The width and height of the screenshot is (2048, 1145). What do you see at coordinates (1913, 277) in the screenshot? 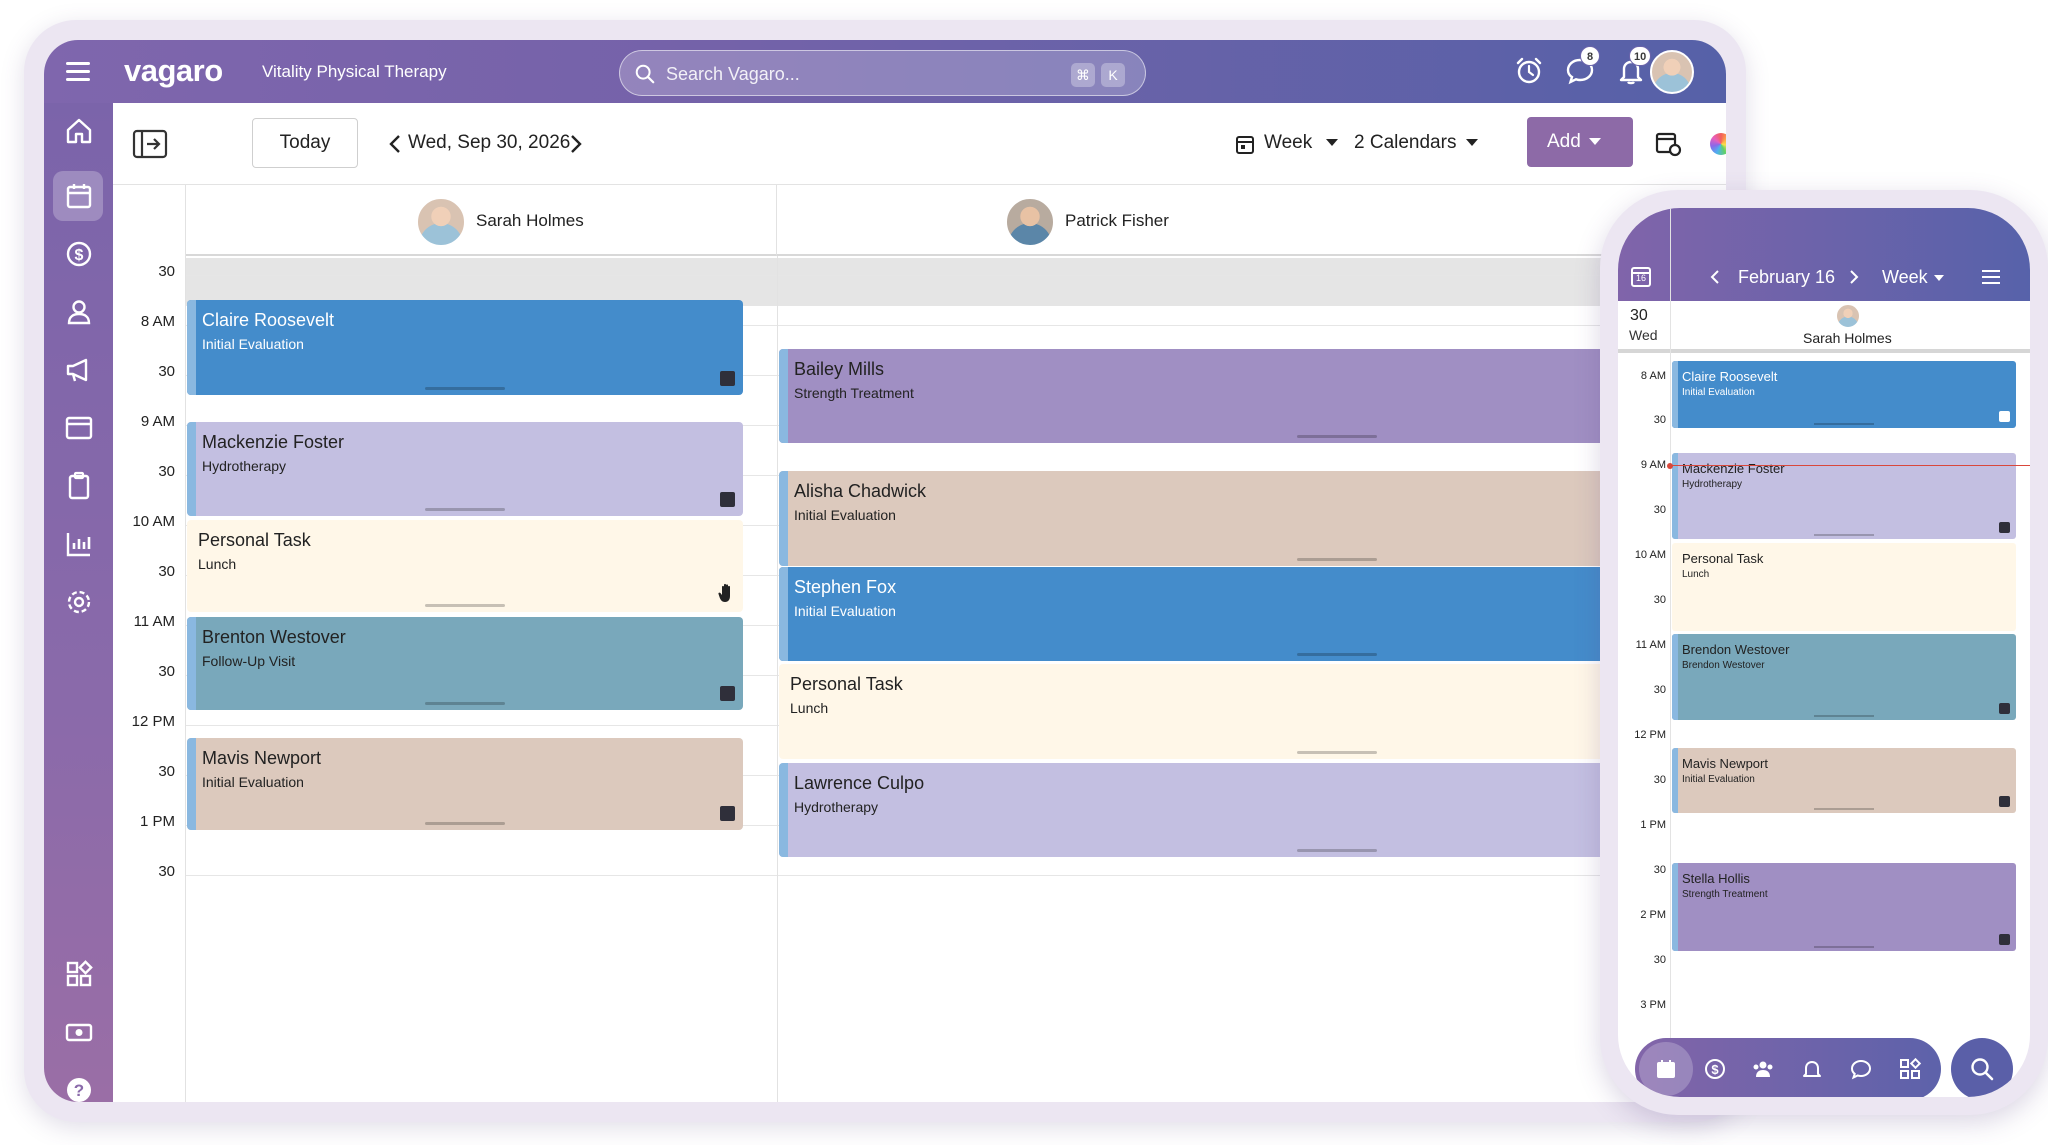
I see `phone-view-dropdown: Week` at bounding box center [1913, 277].